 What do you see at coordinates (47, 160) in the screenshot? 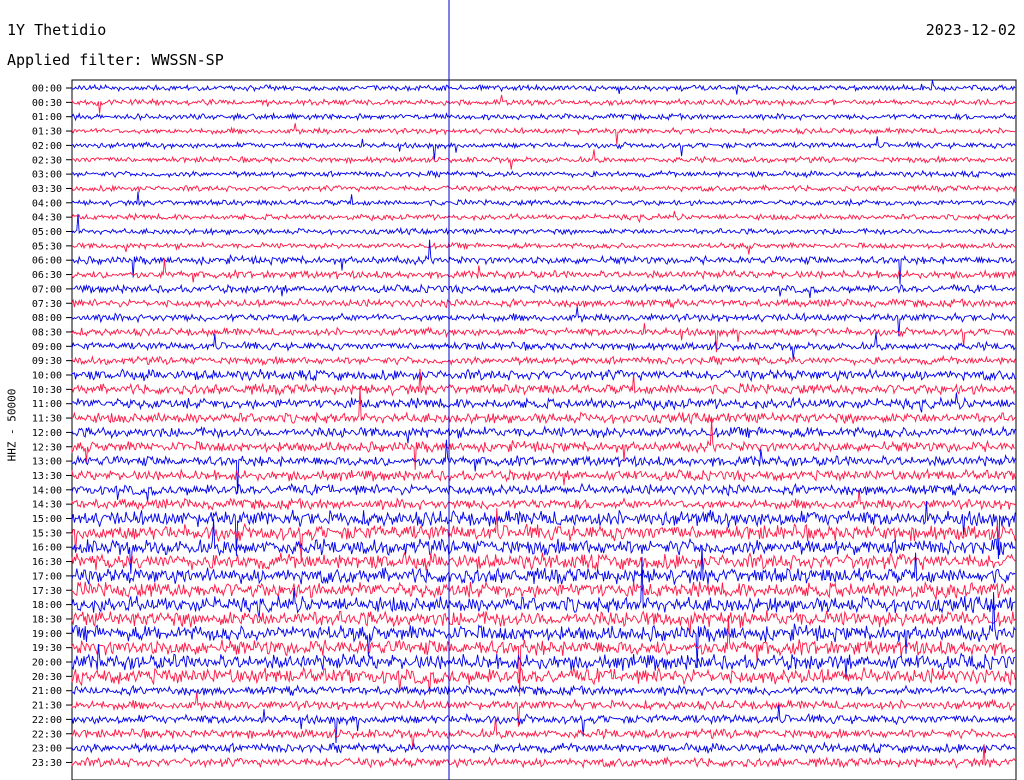
I see `row-time-label: 02:30` at bounding box center [47, 160].